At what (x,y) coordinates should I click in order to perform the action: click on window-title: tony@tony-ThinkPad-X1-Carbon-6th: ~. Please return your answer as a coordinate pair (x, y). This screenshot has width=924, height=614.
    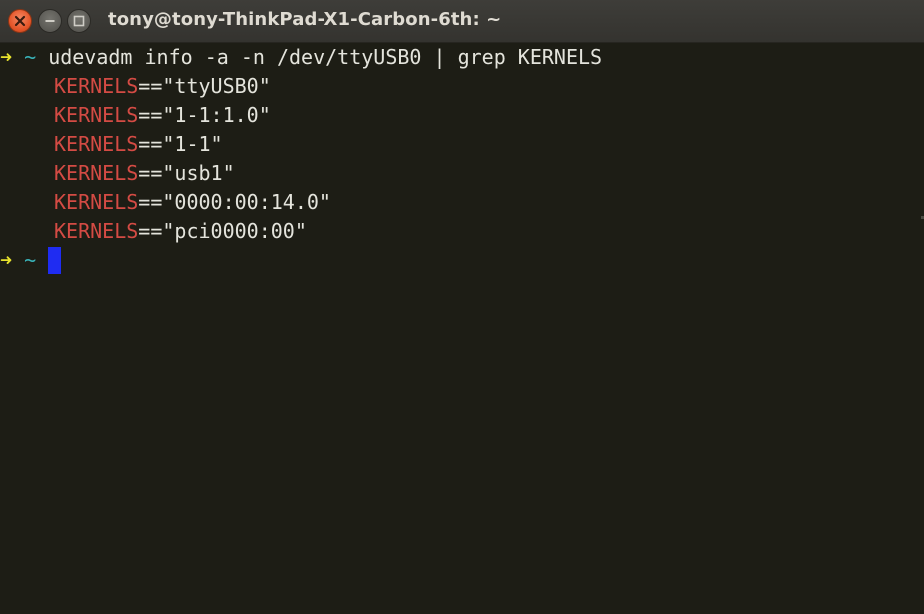
    Looking at the image, I should click on (305, 19).